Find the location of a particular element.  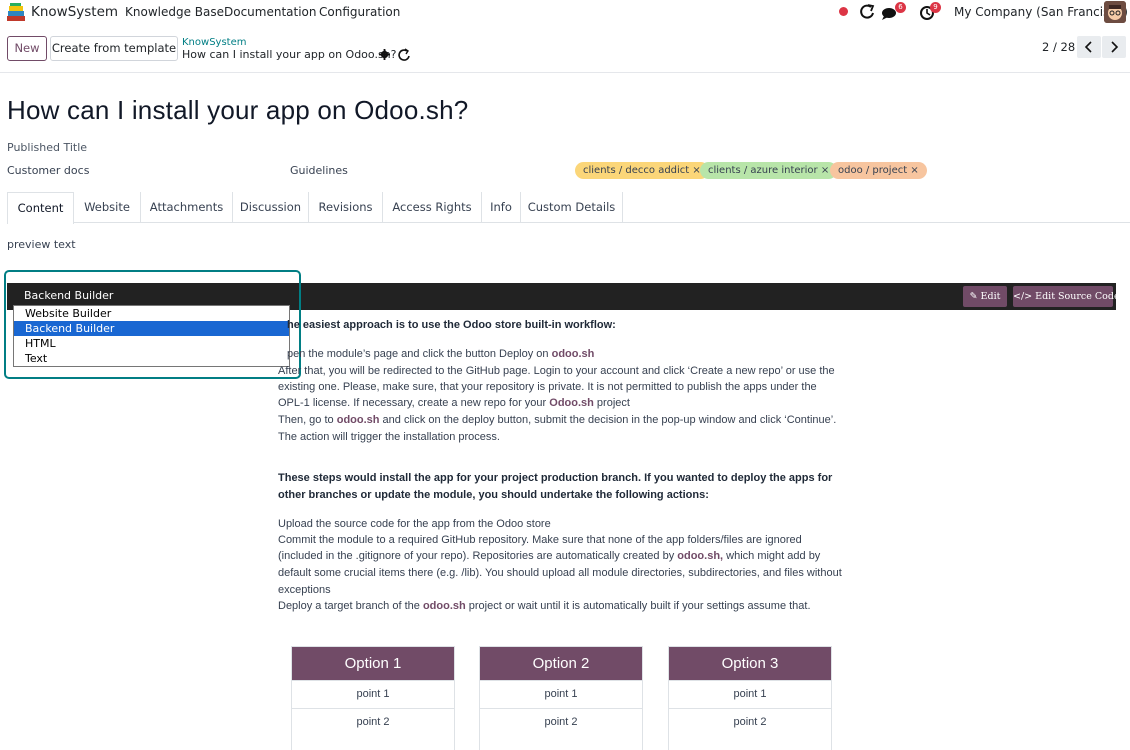

status-dot-icon is located at coordinates (843, 11).